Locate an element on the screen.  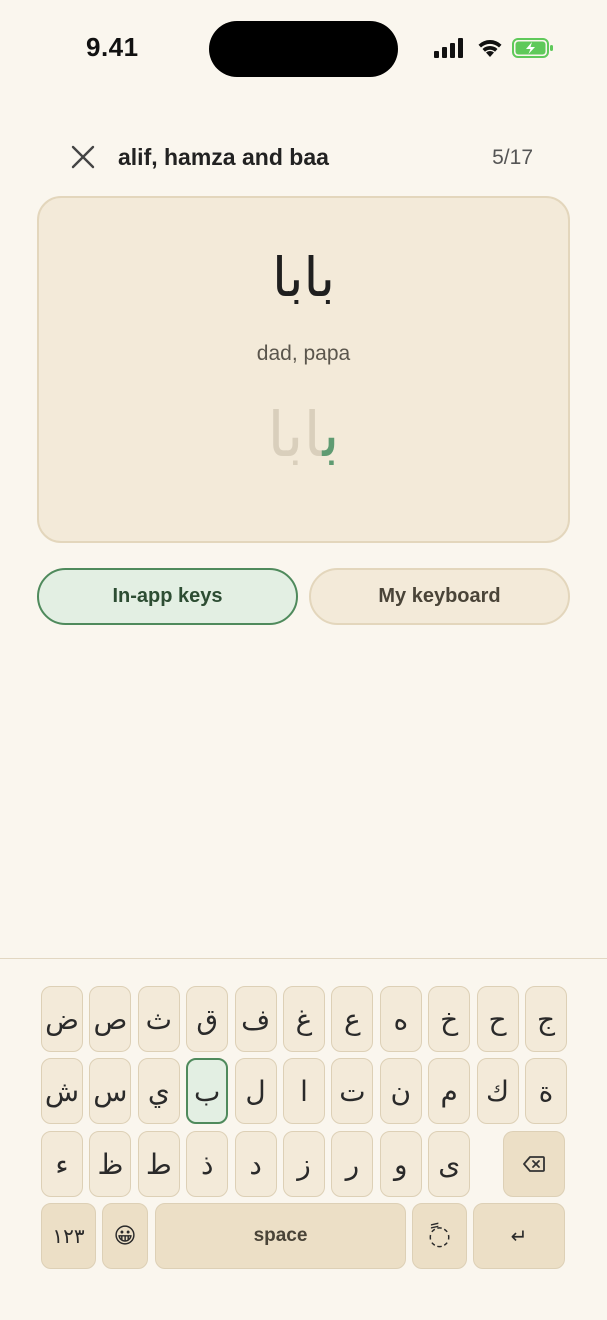
lesson-title: alif, hamza and baa is located at coordinates (223, 157).